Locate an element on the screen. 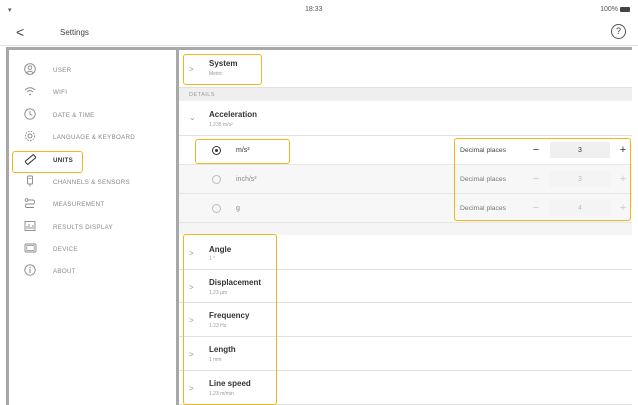 This screenshot has height=405, width=638. sidebar-item-about: ABOUT is located at coordinates (92, 271).